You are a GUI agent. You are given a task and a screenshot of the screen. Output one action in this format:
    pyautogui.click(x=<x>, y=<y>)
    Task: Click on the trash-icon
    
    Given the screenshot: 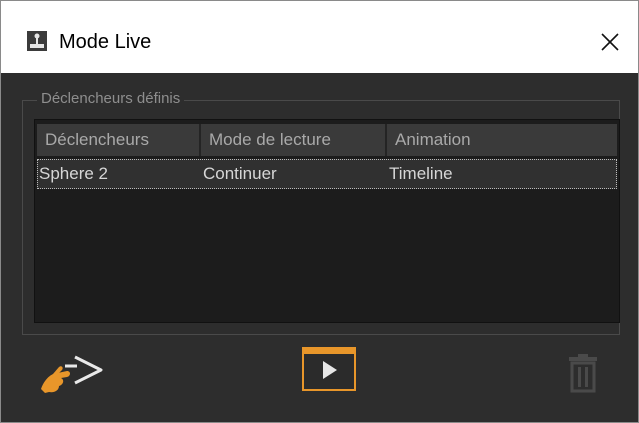 What is the action you would take?
    pyautogui.click(x=583, y=373)
    